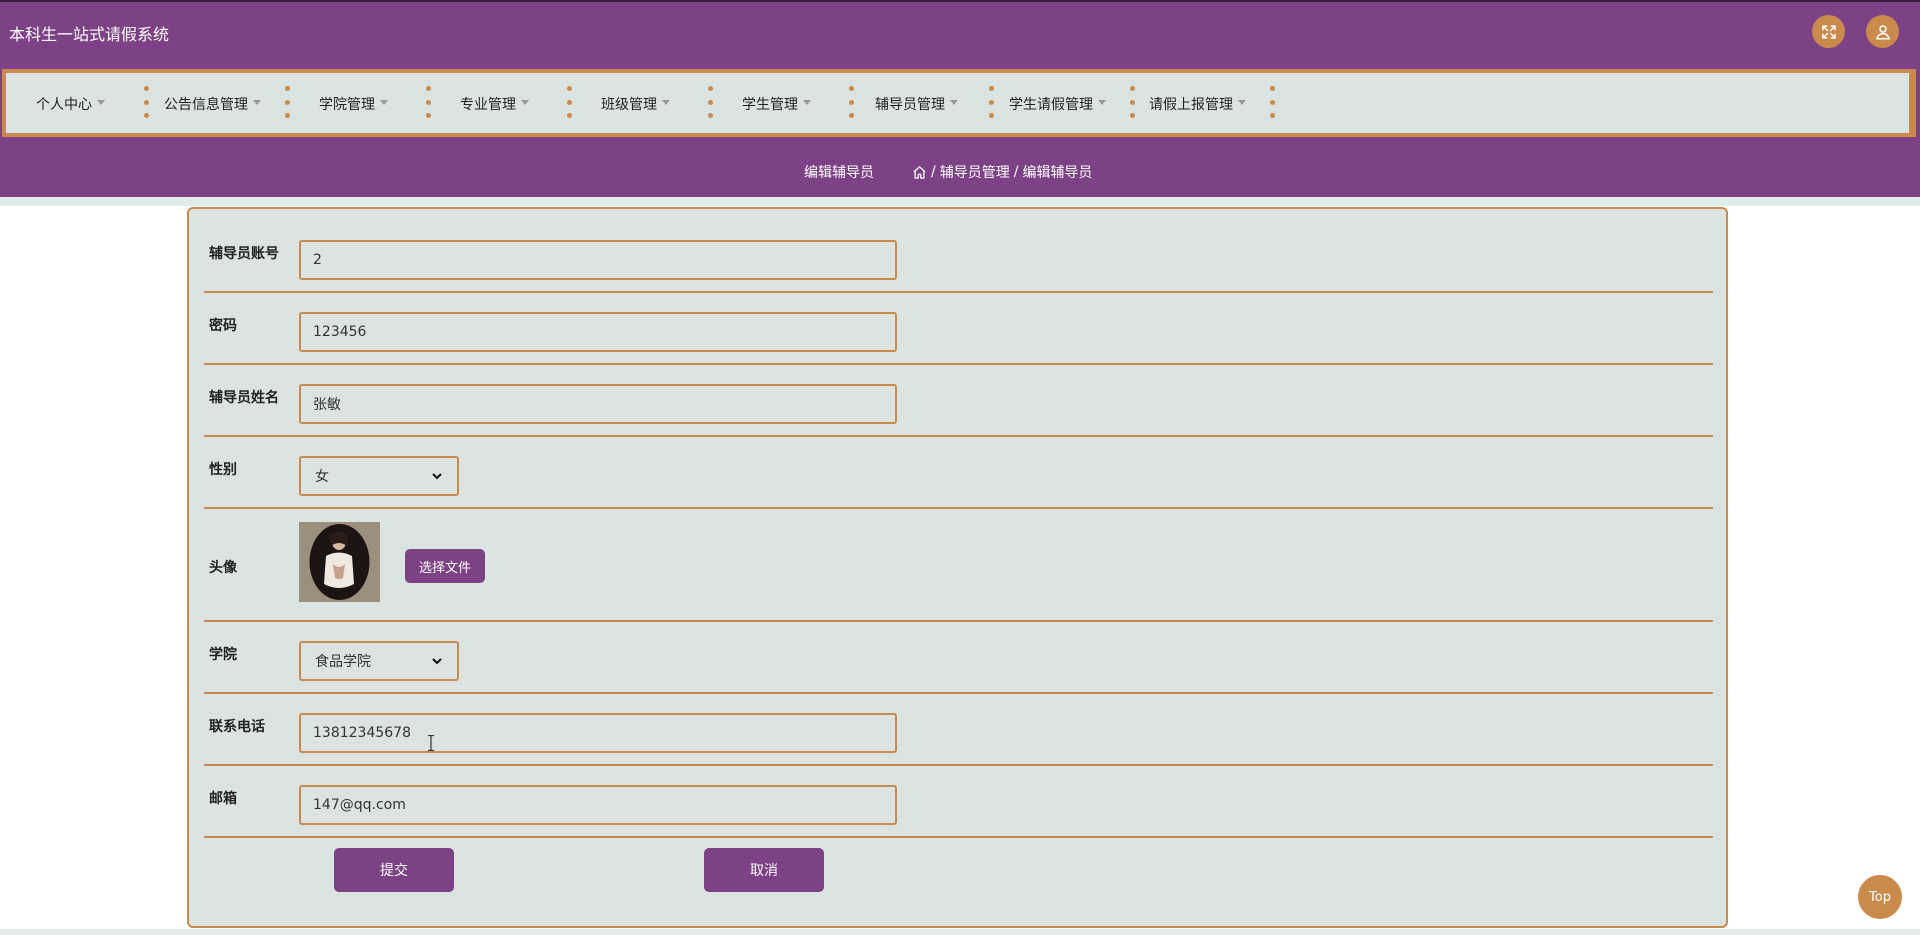  I want to click on nav-item-label: 公告信息管理, so click(206, 105).